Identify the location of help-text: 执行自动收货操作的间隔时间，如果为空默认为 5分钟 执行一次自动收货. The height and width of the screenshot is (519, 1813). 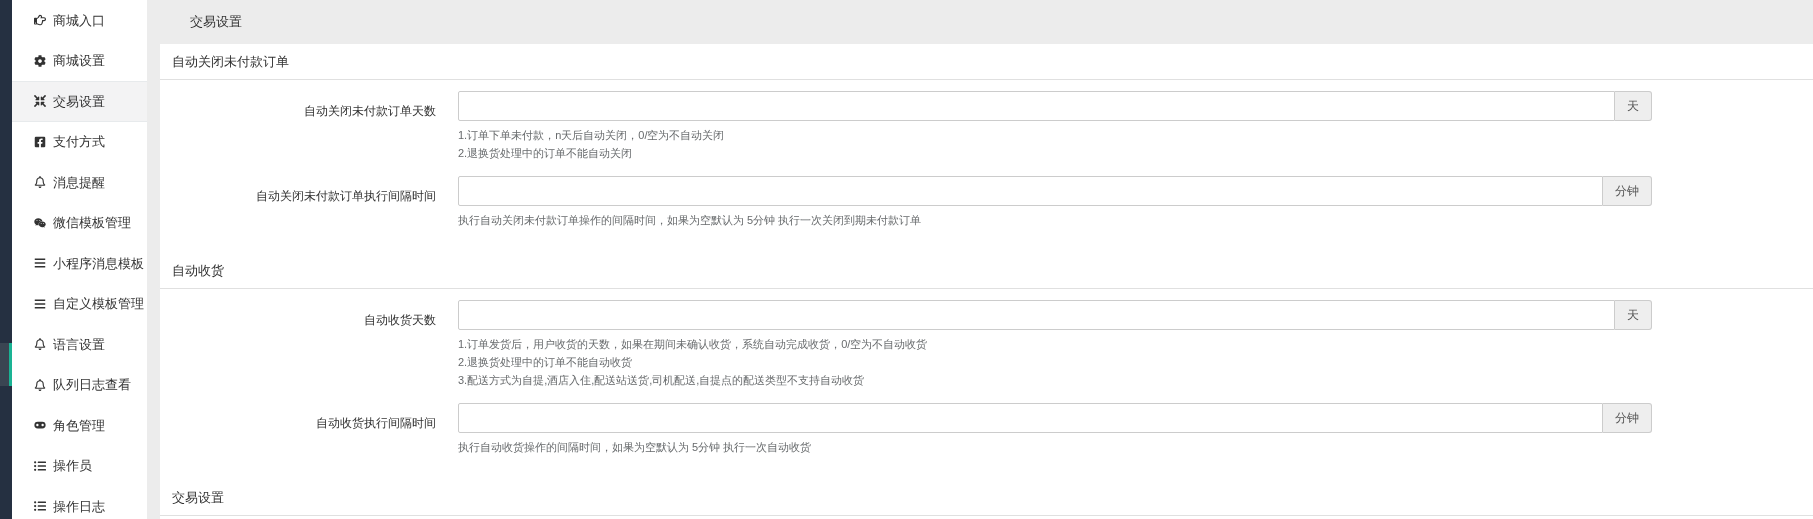
(635, 447).